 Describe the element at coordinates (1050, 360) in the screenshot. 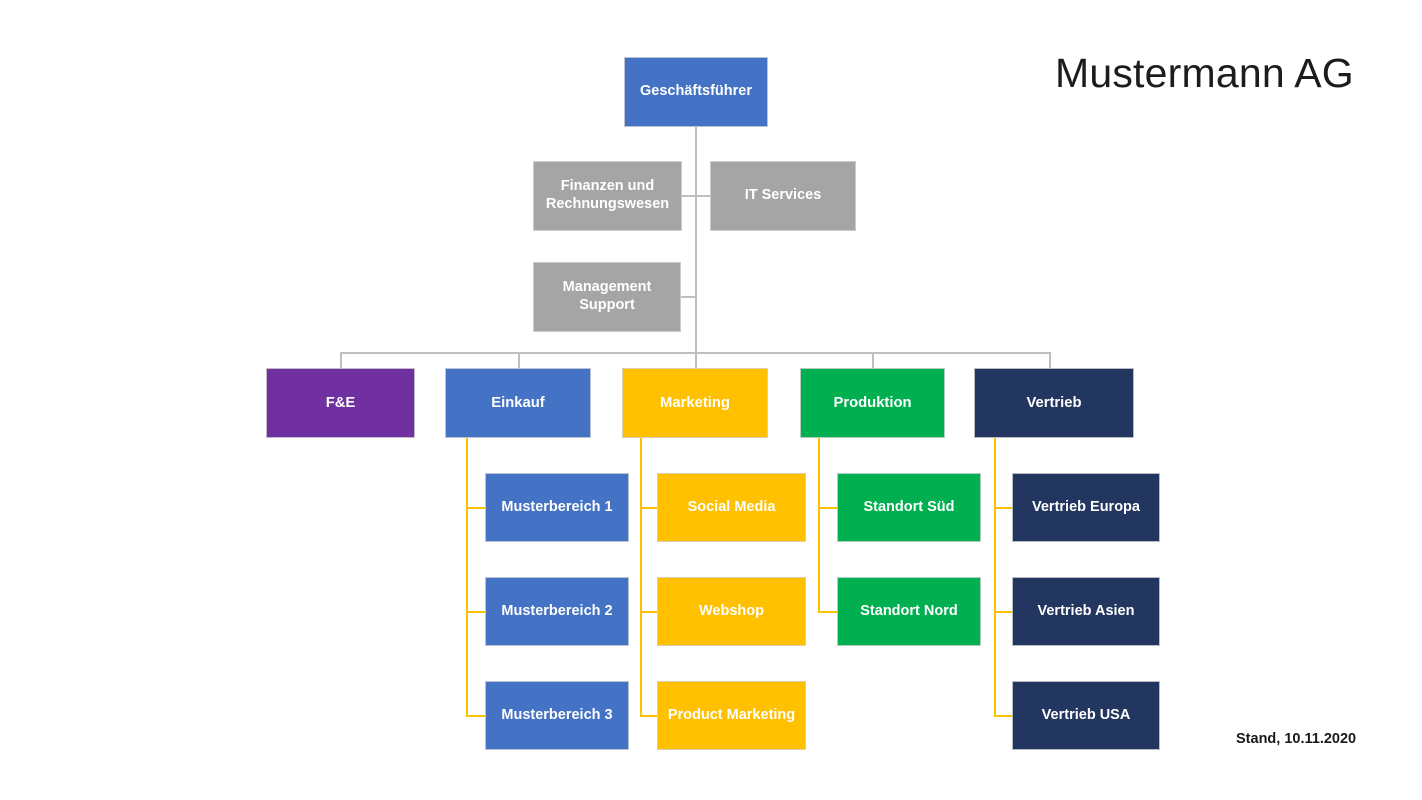

I see `connector-drop-vertrieb` at that location.